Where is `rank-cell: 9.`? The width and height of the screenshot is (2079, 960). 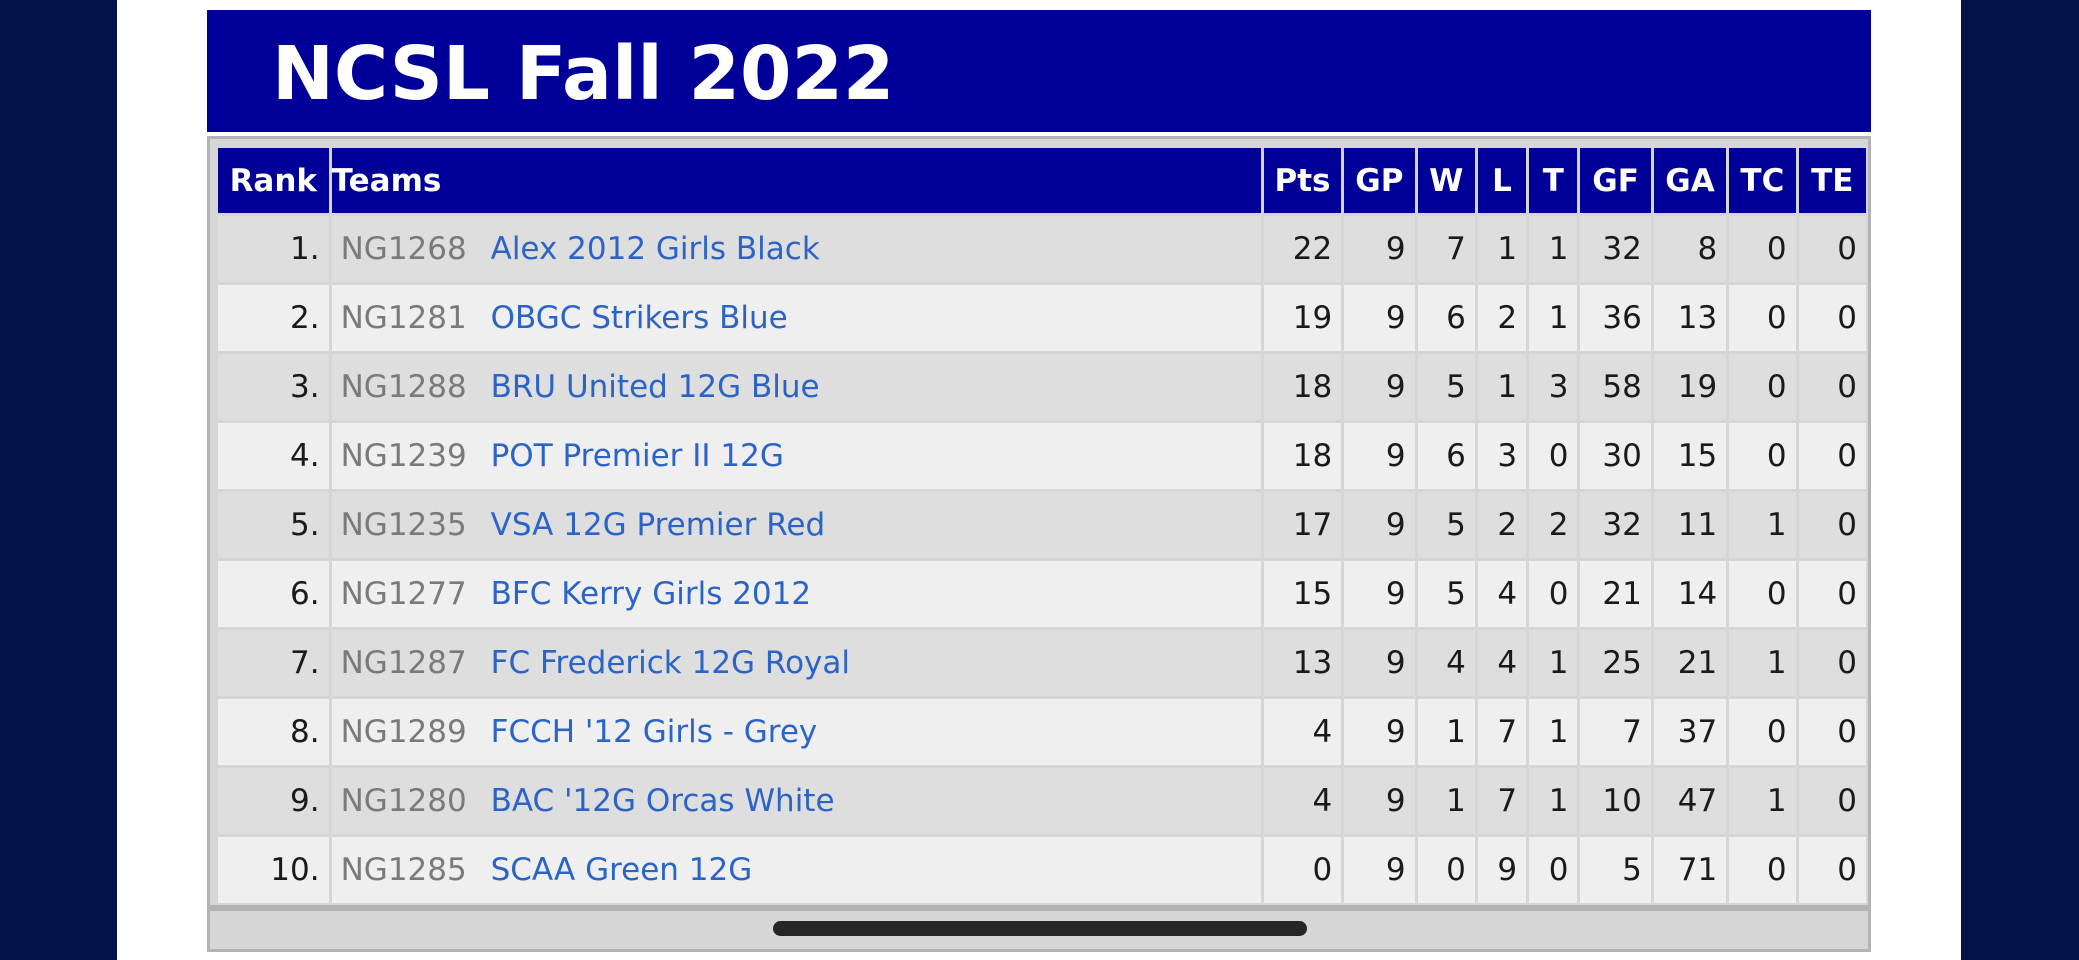 rank-cell: 9. is located at coordinates (273, 801).